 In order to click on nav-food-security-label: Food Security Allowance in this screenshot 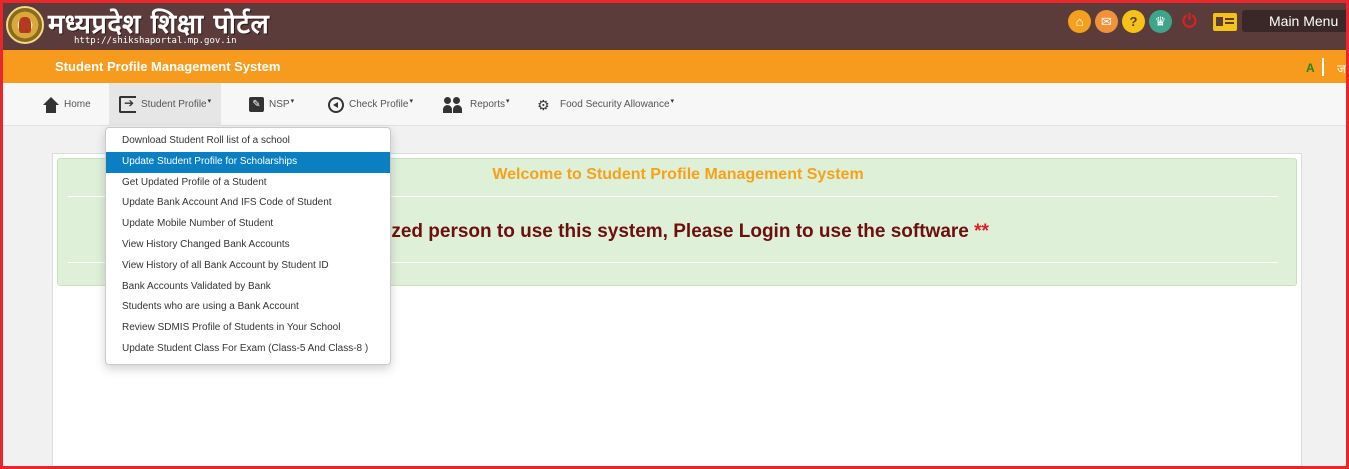, I will do `click(615, 104)`.